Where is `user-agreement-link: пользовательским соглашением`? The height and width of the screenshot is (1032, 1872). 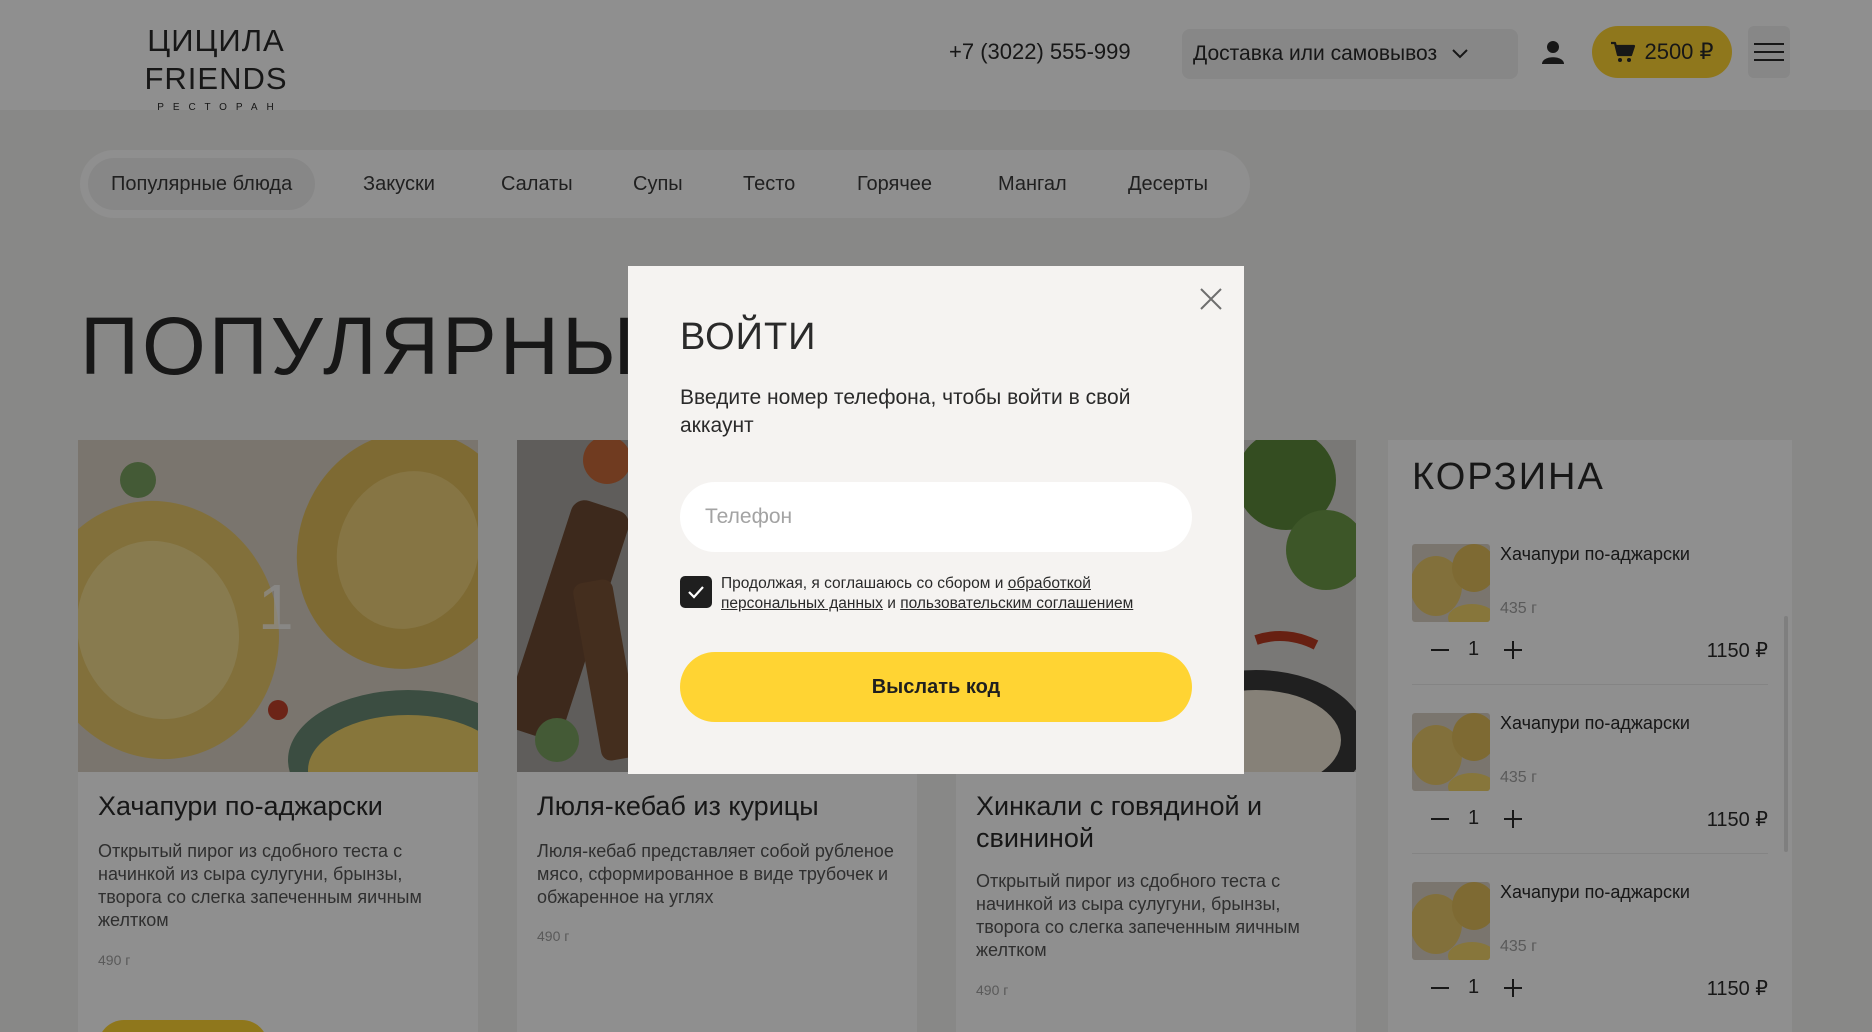 user-agreement-link: пользовательским соглашением is located at coordinates (1016, 603).